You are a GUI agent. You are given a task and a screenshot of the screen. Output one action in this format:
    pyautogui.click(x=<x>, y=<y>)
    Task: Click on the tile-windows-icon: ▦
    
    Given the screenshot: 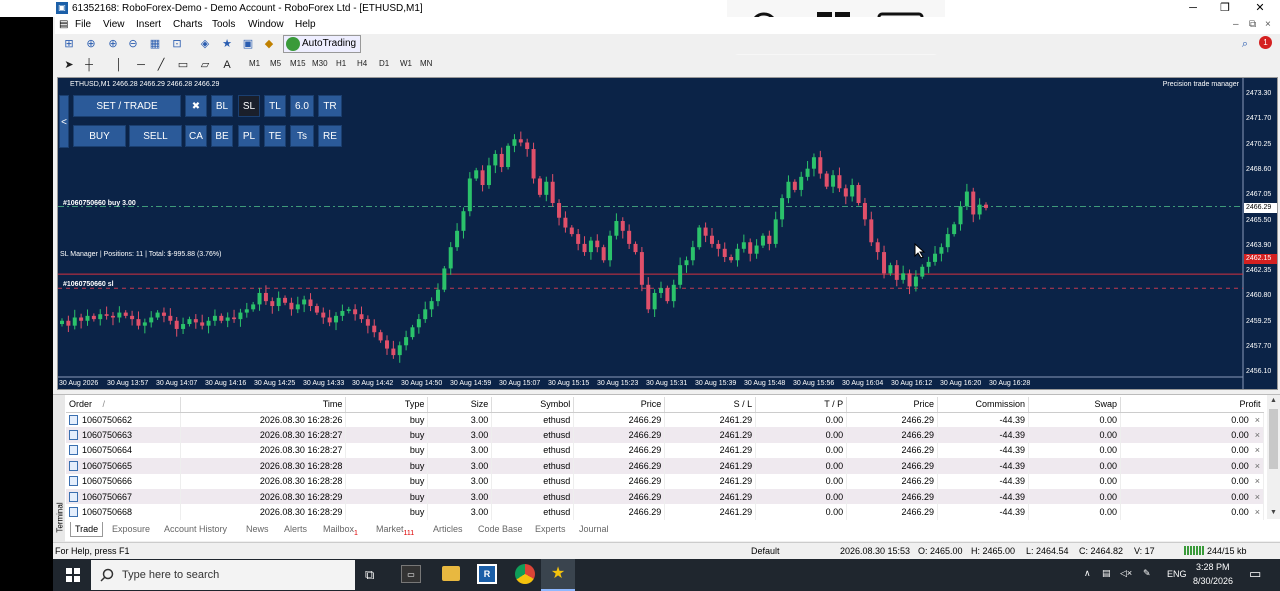 What is the action you would take?
    pyautogui.click(x=155, y=44)
    